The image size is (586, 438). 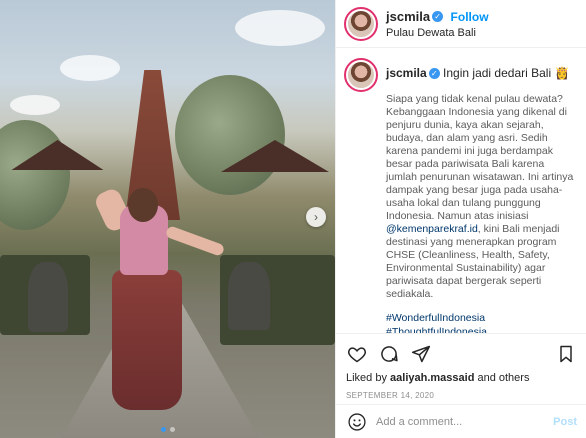 What do you see at coordinates (506, 73) in the screenshot?
I see `caption-headline-text: Ingin jadi dedari Bali 👸` at bounding box center [506, 73].